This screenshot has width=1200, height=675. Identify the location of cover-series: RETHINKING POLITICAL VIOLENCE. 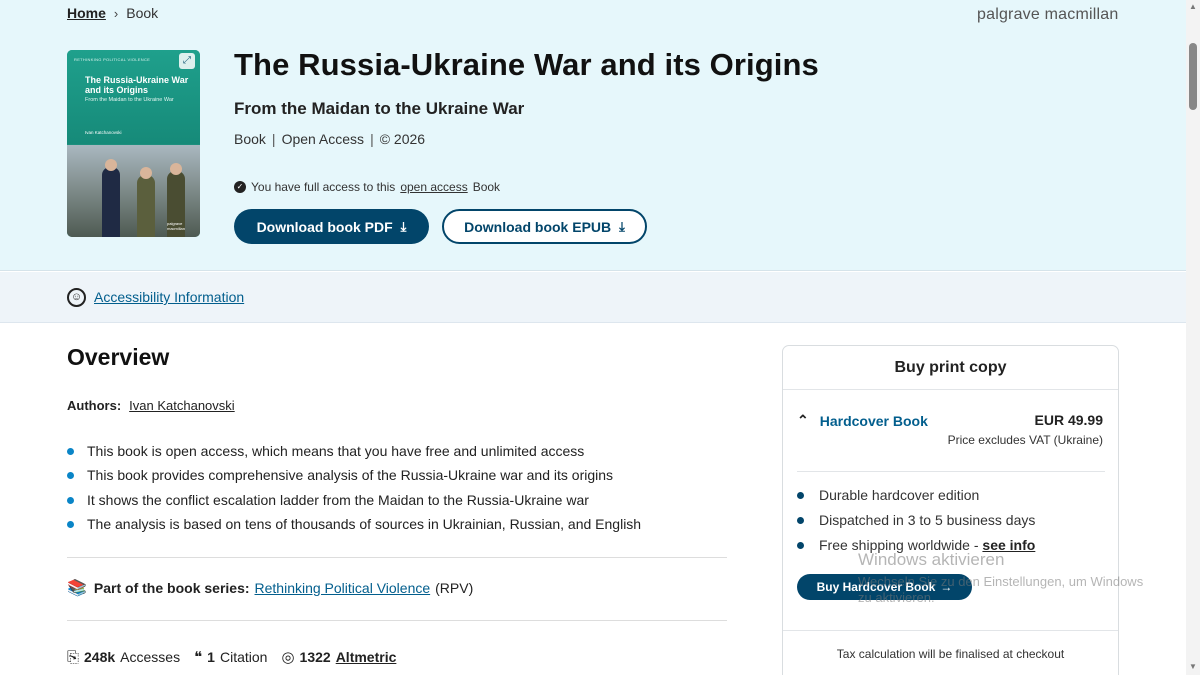
(112, 59).